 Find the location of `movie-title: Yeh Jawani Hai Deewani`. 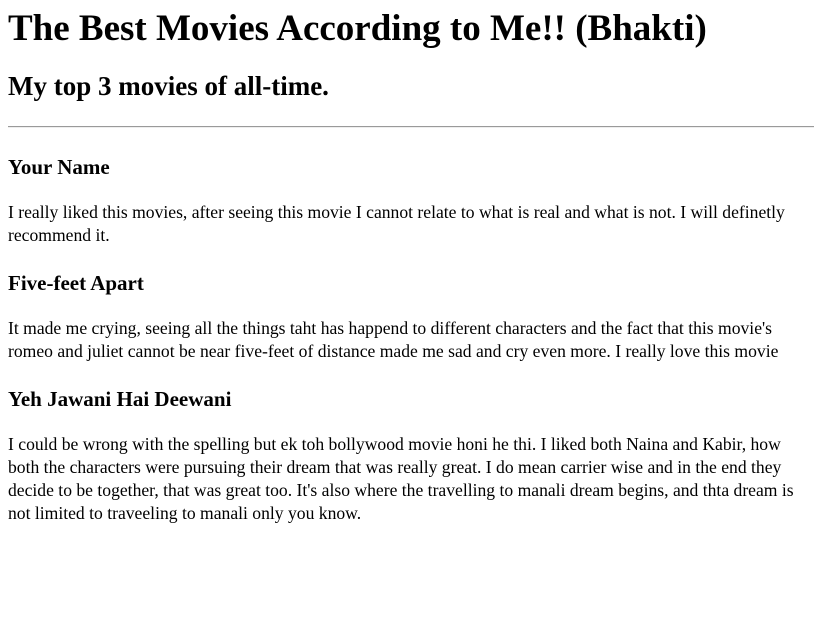

movie-title: Yeh Jawani Hai Deewani is located at coordinates (120, 399).